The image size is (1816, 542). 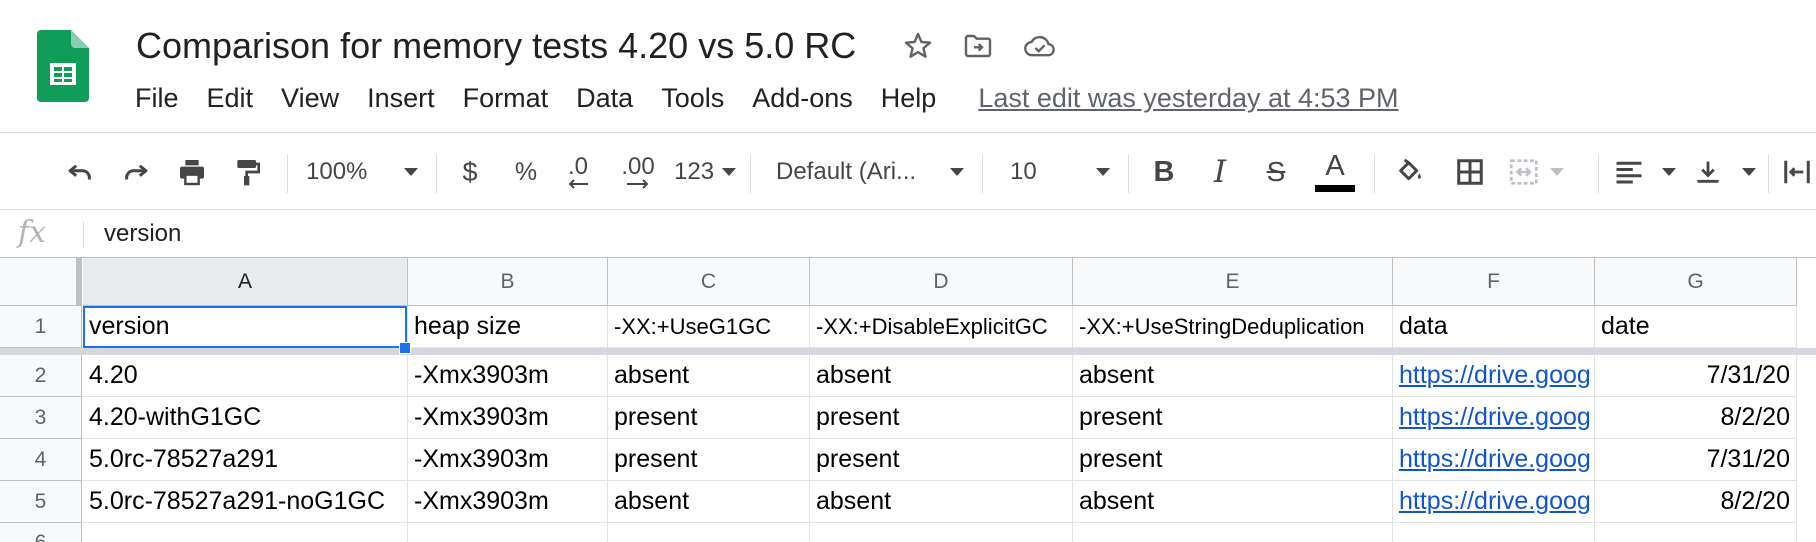 What do you see at coordinates (1696, 327) in the screenshot?
I see `header-cell: date` at bounding box center [1696, 327].